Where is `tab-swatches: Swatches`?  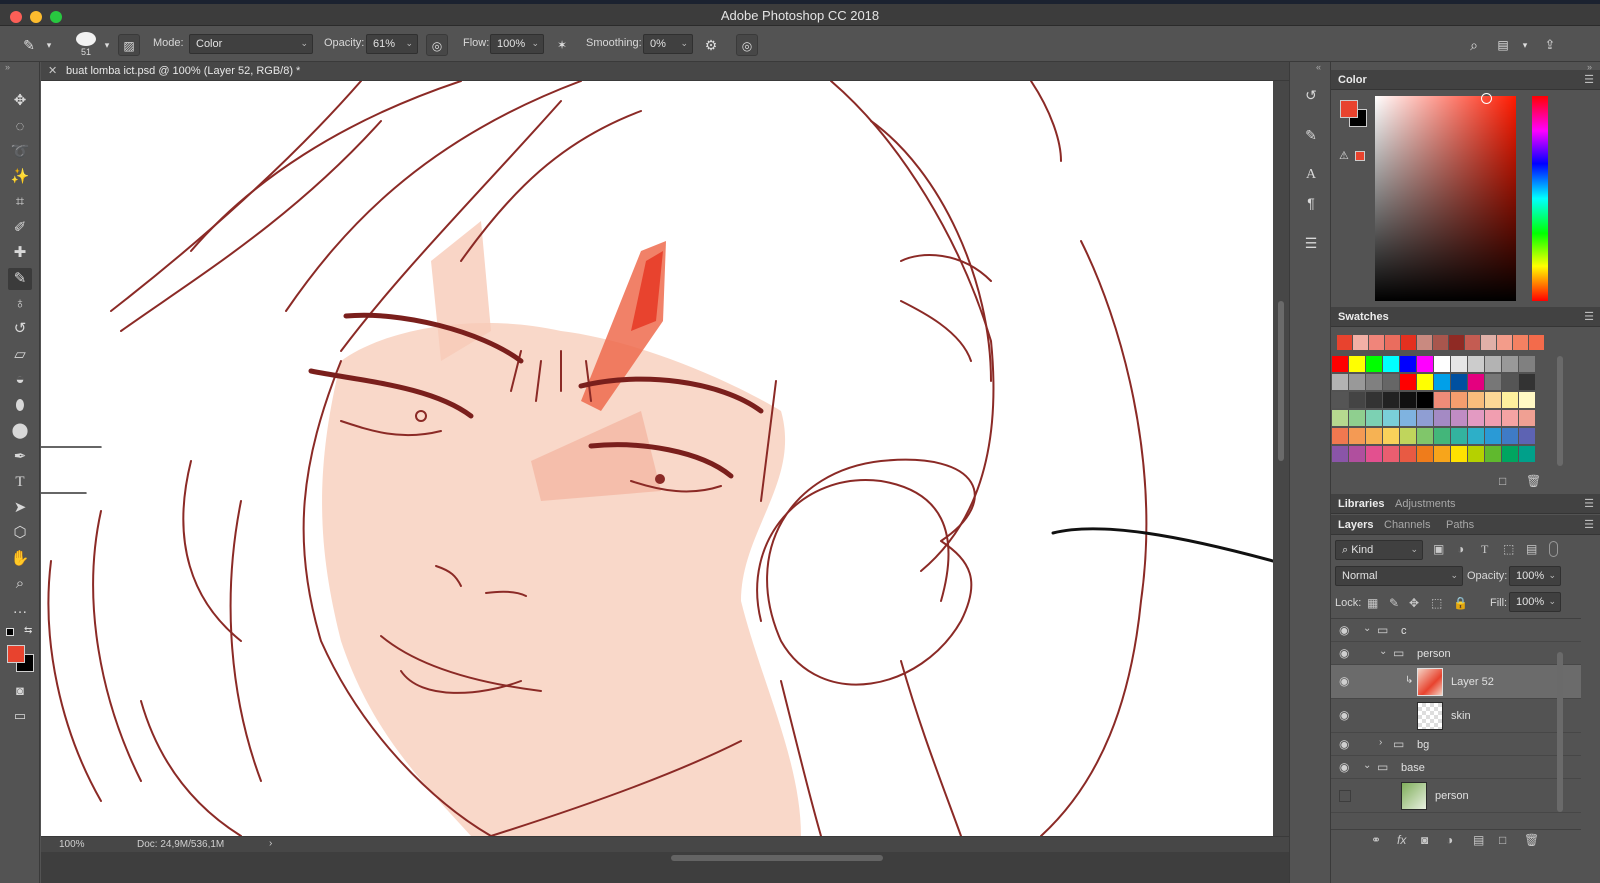 tab-swatches: Swatches is located at coordinates (1363, 317).